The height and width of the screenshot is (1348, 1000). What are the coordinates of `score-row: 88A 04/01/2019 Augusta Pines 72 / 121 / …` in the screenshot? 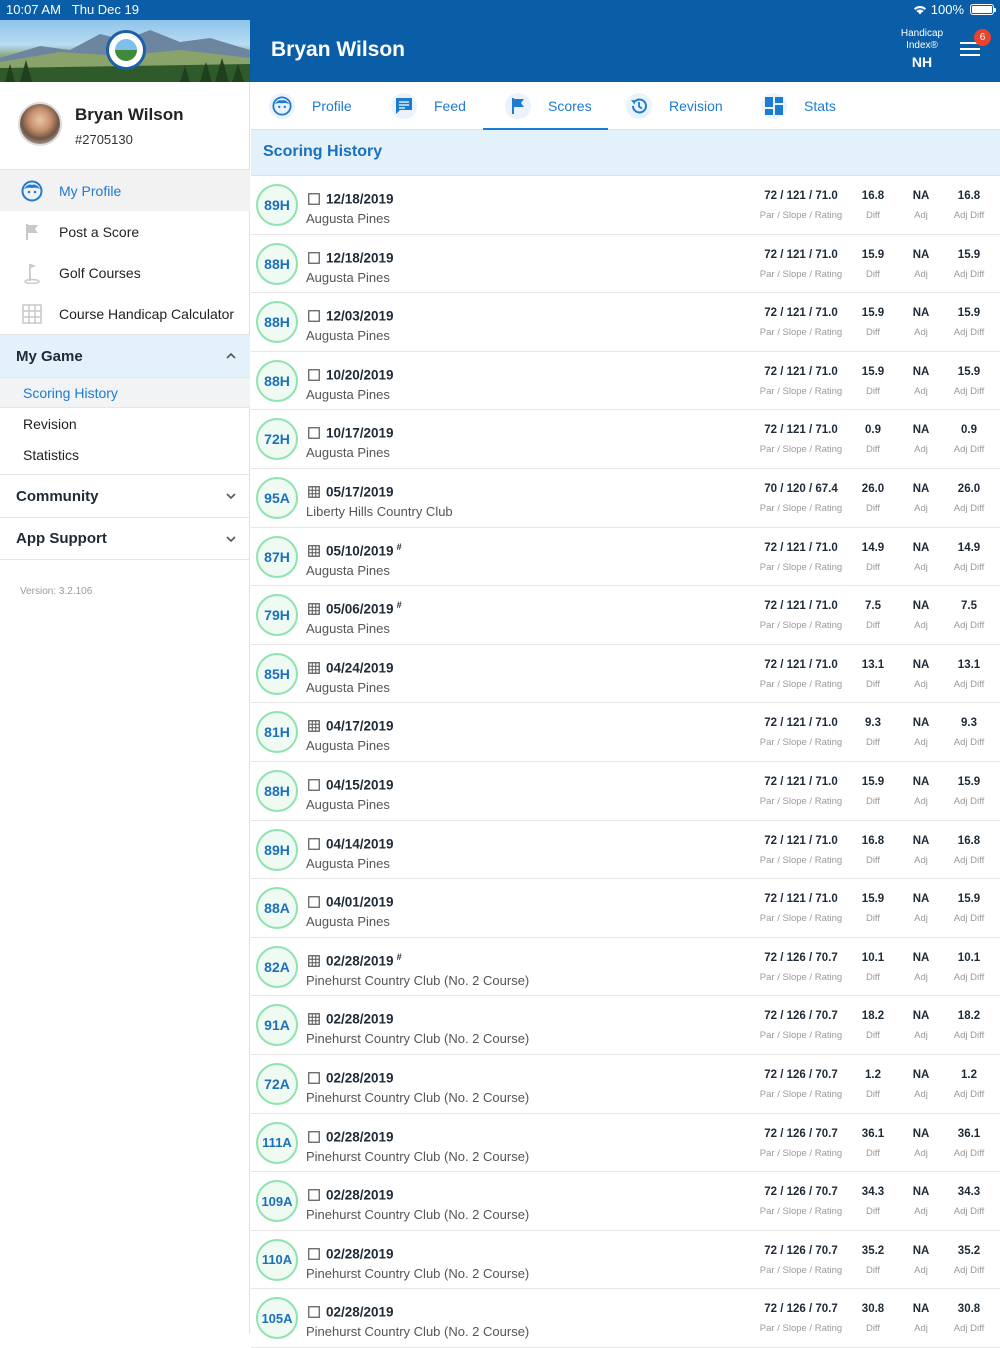 It's located at (625, 908).